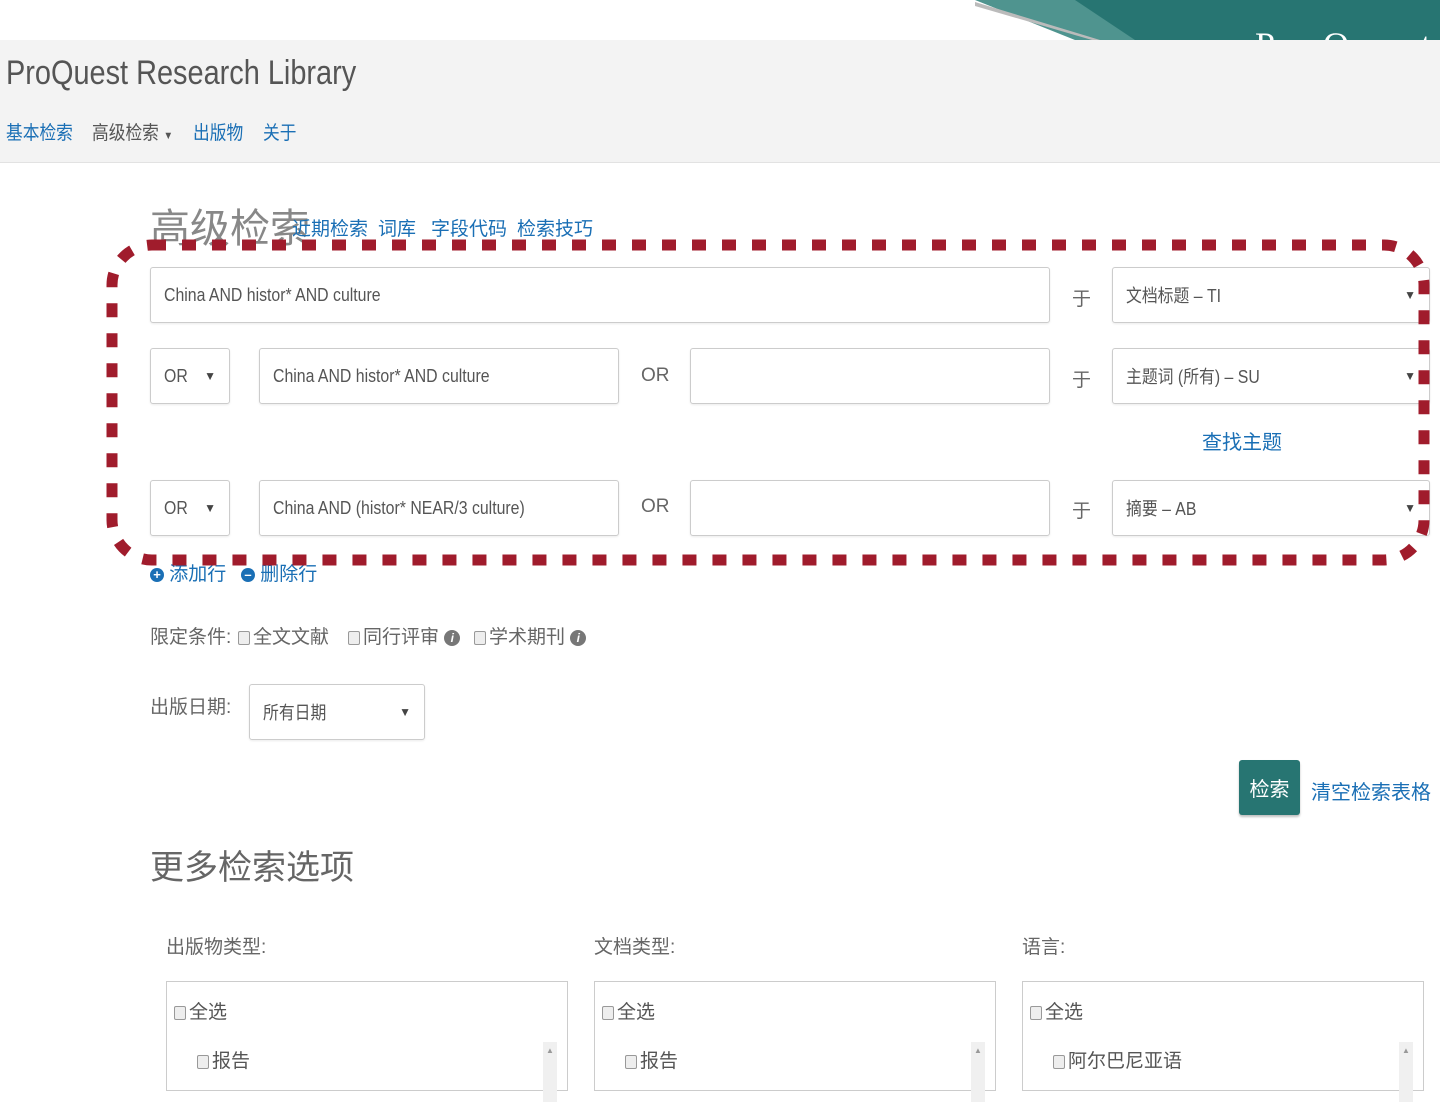 Image resolution: width=1440 pixels, height=1102 pixels. Describe the element at coordinates (181, 73) in the screenshot. I see `app-title: ProQuest Research Library` at that location.